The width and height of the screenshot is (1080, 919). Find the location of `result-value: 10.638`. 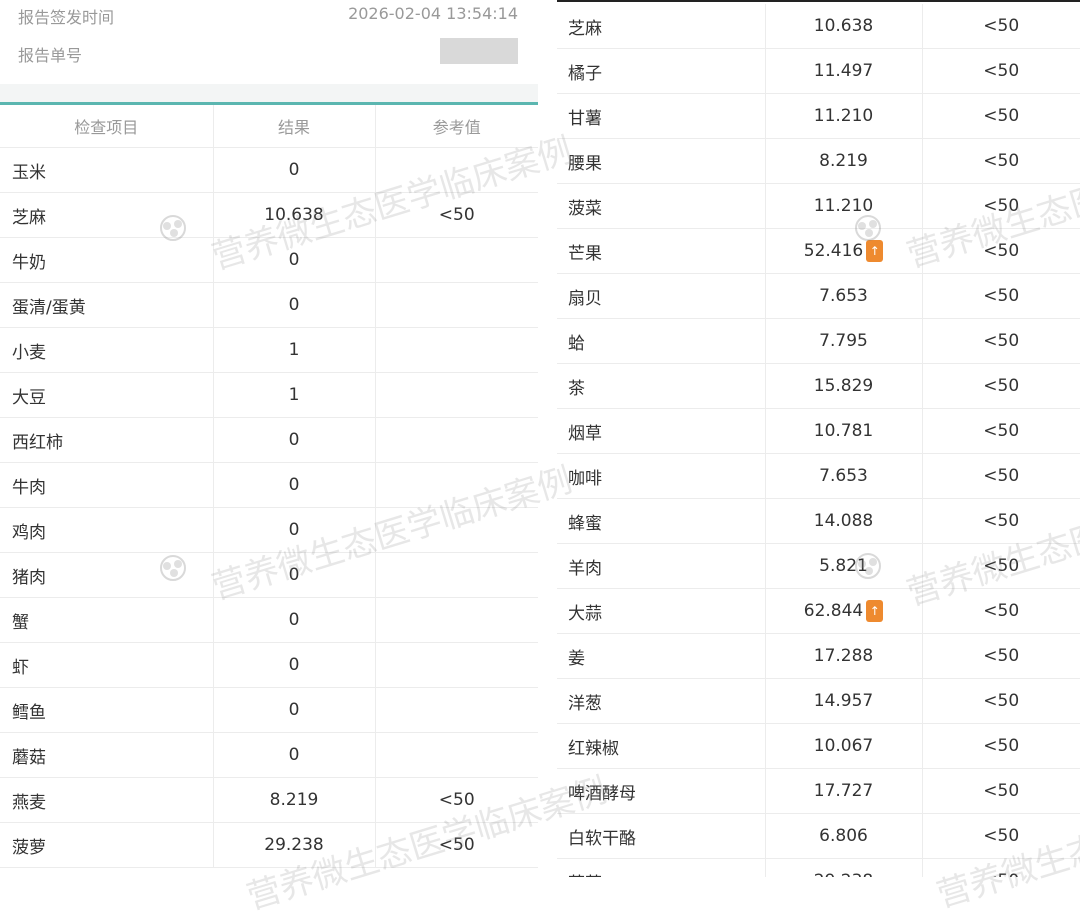

result-value: 10.638 is located at coordinates (843, 26).